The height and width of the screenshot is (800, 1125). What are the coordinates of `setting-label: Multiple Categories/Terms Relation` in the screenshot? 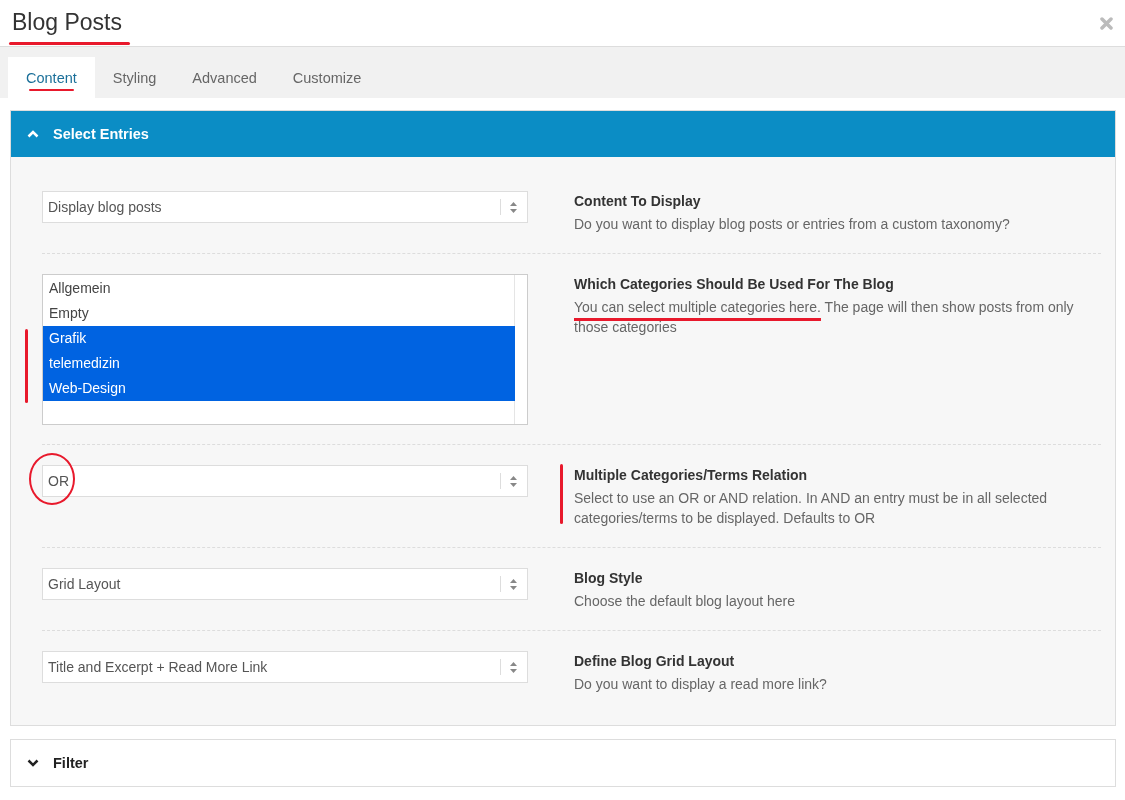 It's located at (691, 475).